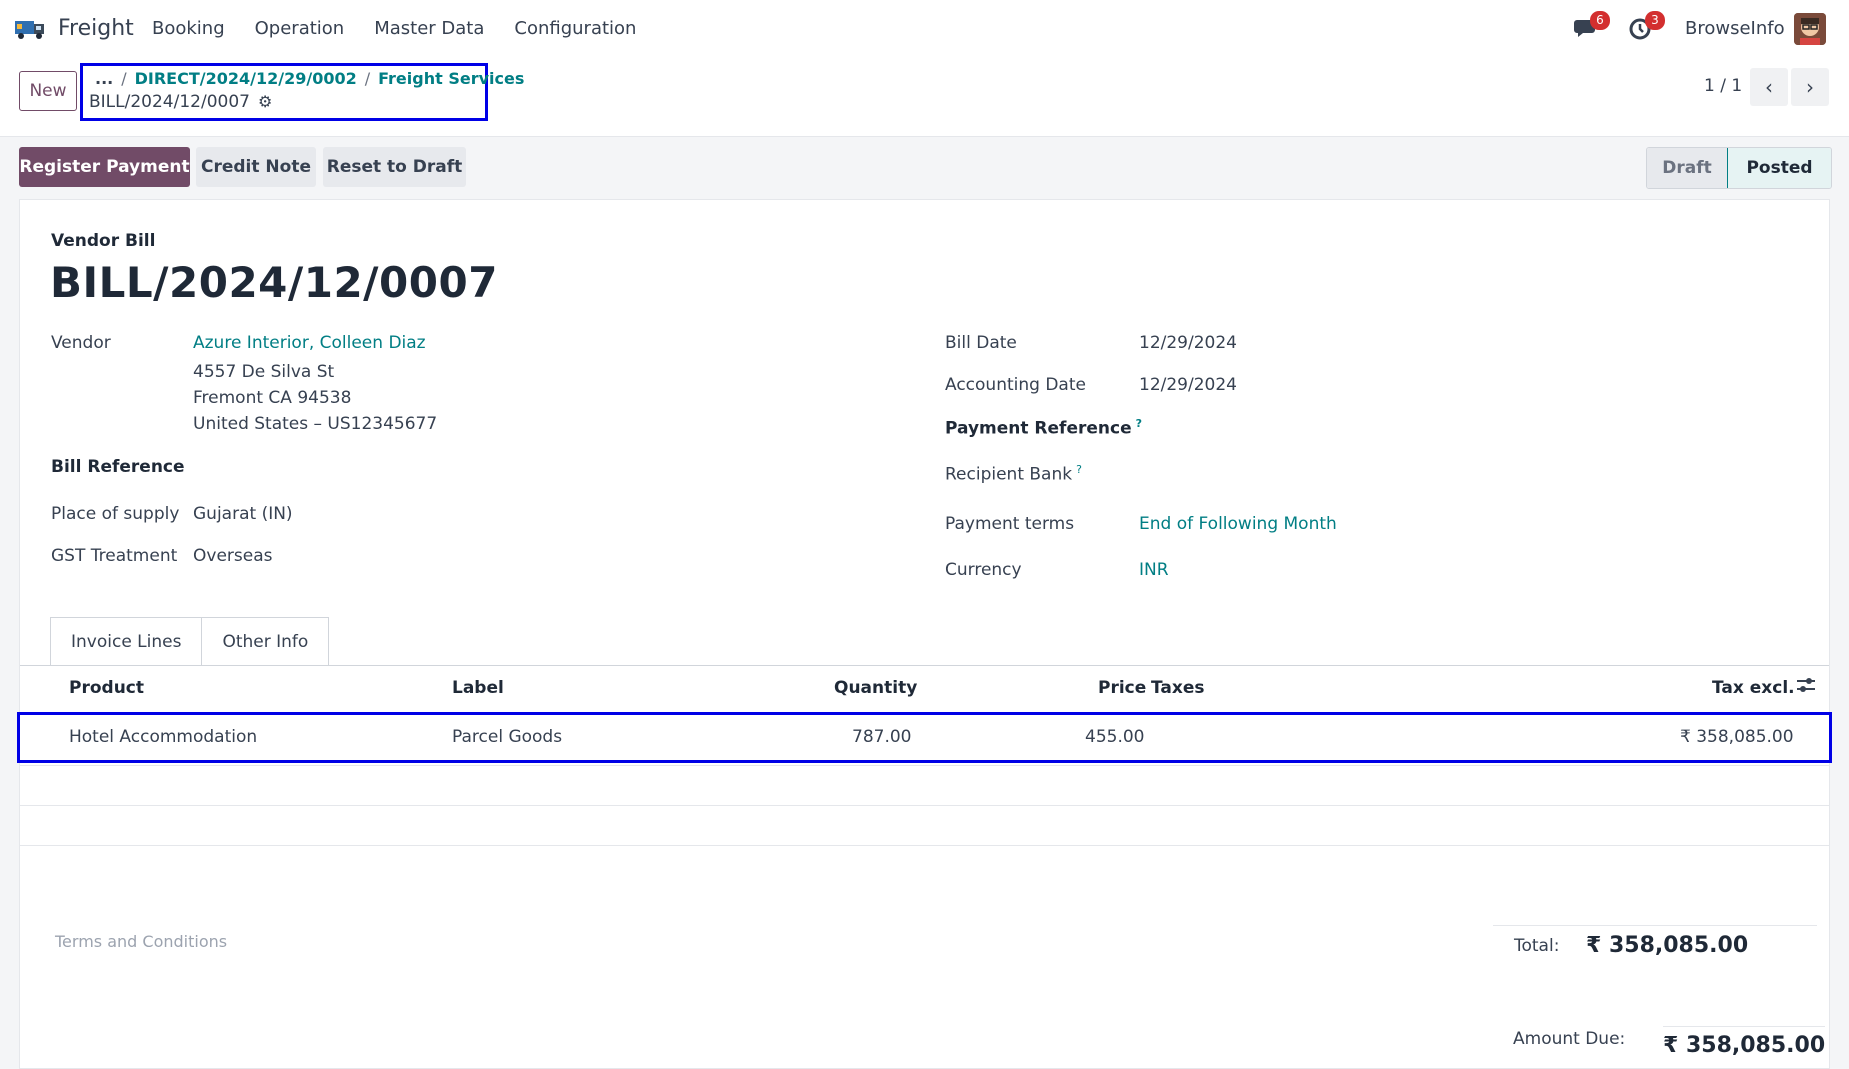 This screenshot has height=1069, width=1849. I want to click on reset-to-draft-button: Reset to Draft, so click(394, 167).